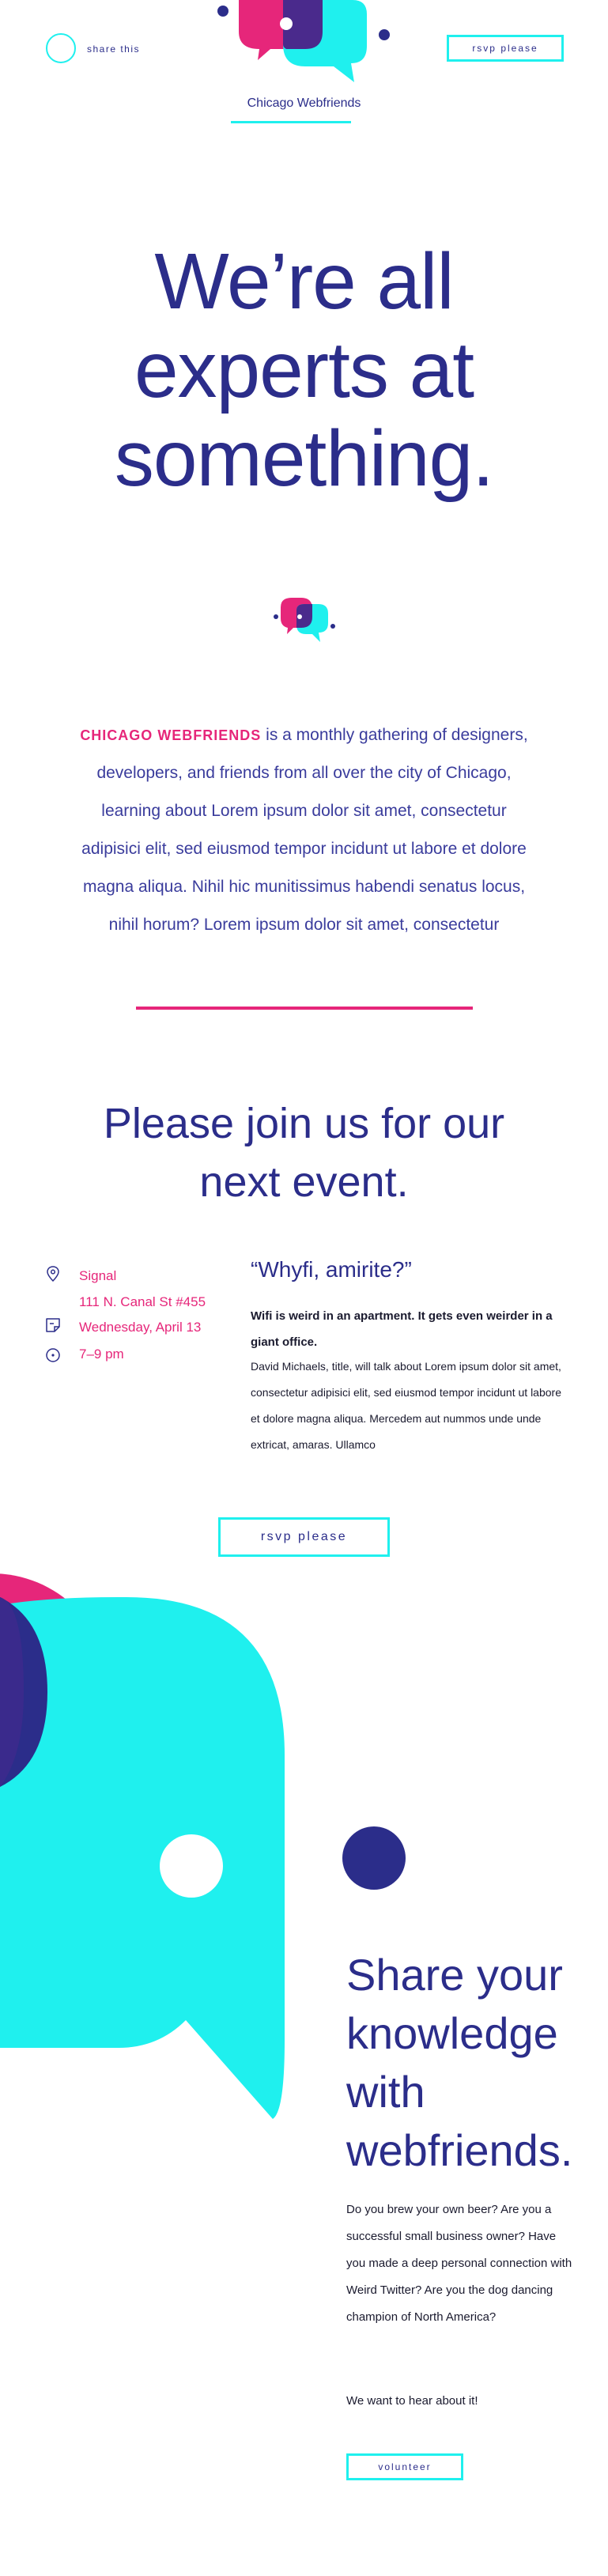  What do you see at coordinates (304, 1152) in the screenshot?
I see `event-heading: Please join us for our next event.` at bounding box center [304, 1152].